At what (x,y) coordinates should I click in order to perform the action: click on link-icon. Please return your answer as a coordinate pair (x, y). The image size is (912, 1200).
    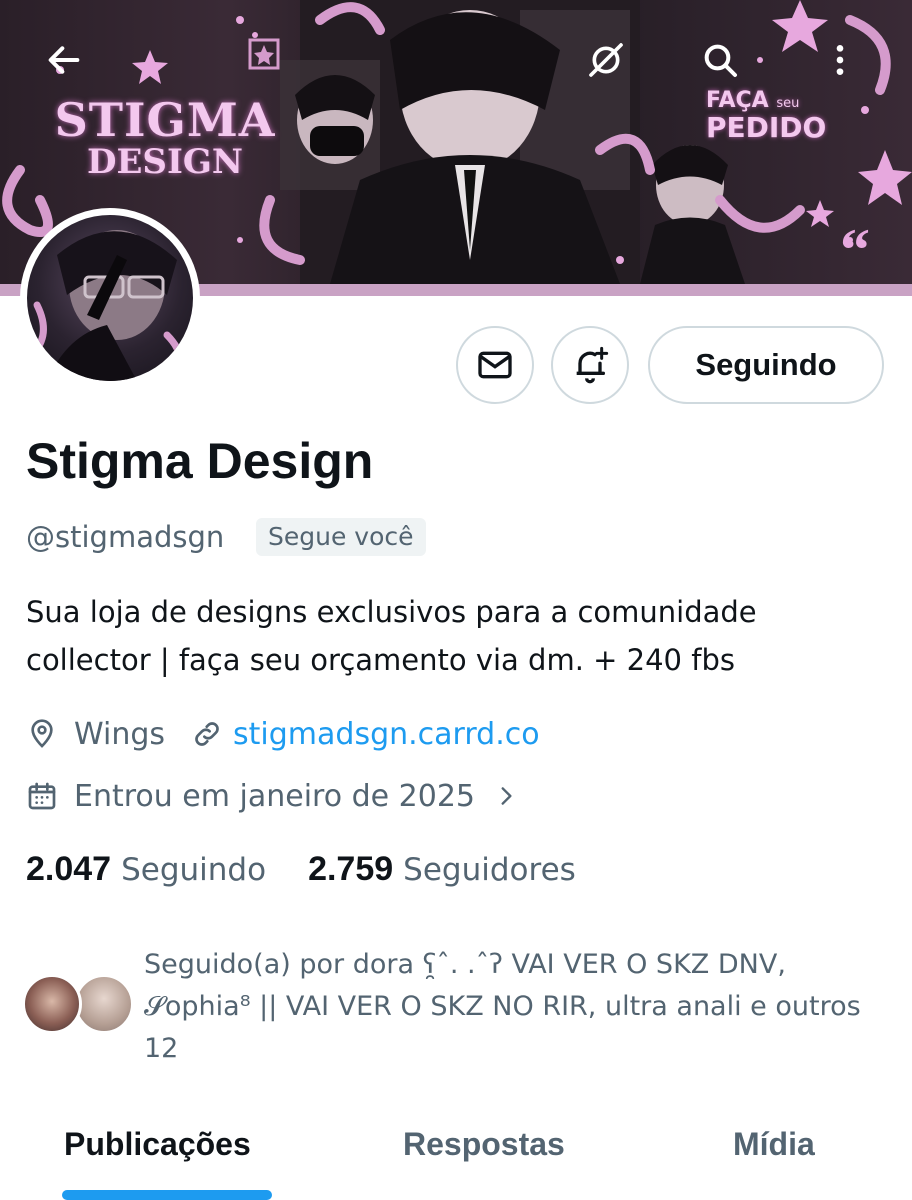
    Looking at the image, I should click on (207, 734).